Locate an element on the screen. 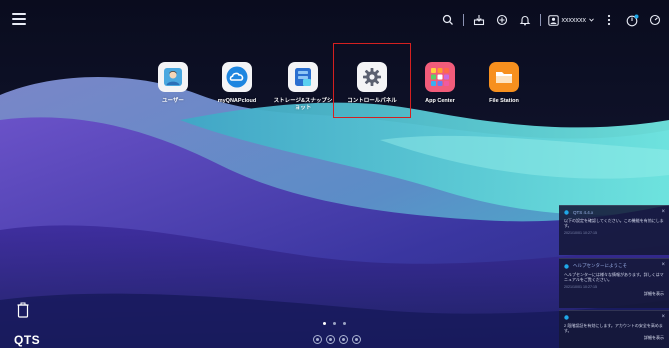 The width and height of the screenshot is (669, 348). app-label: App Center is located at coordinates (440, 101).